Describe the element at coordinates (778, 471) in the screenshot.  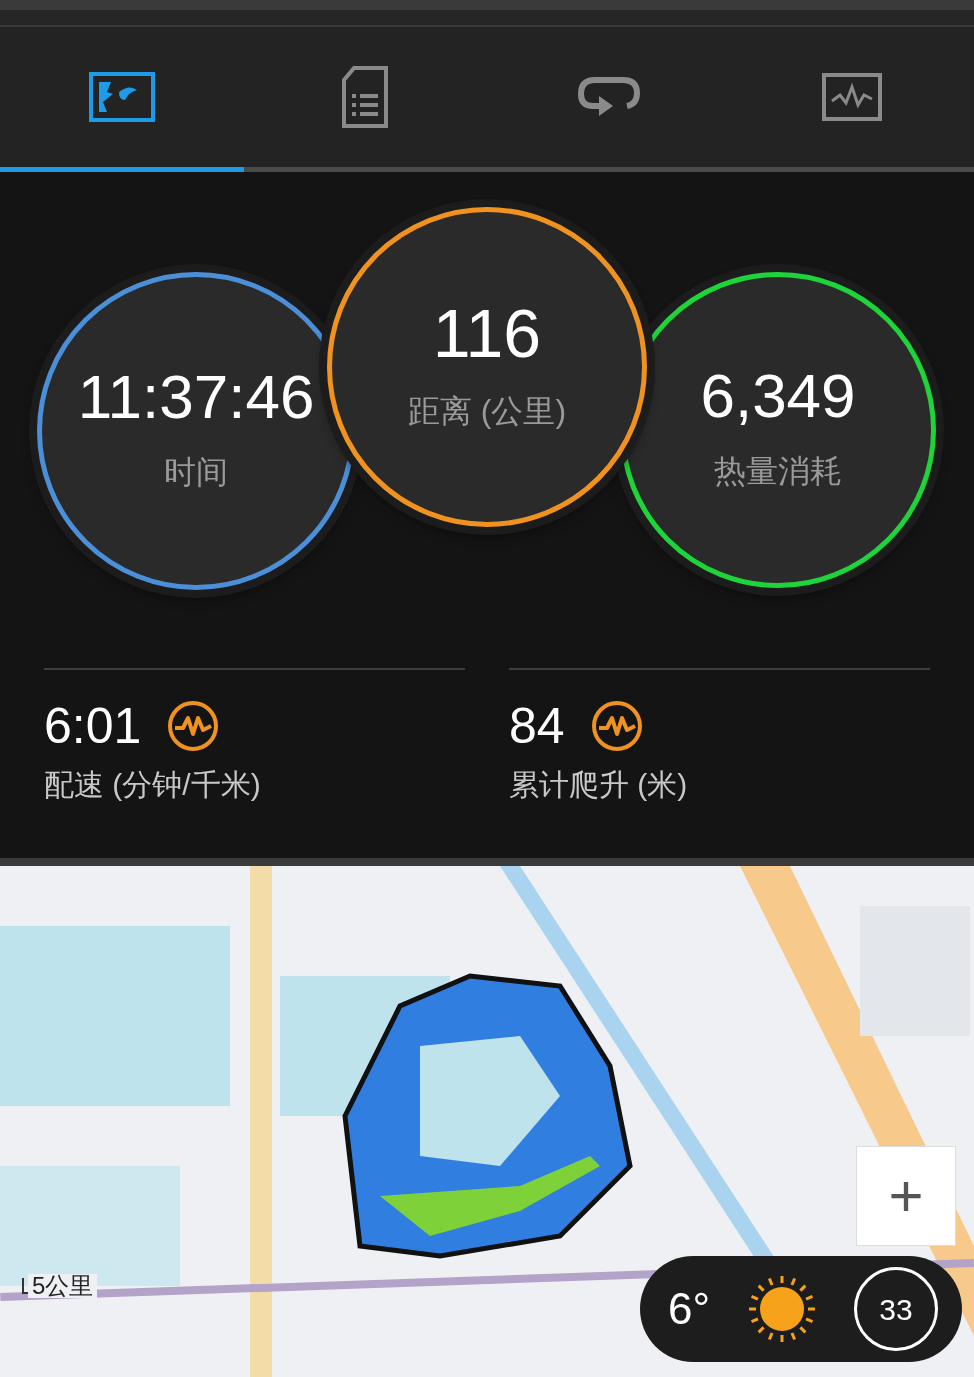
I see `ring-label: 热量消耗` at that location.